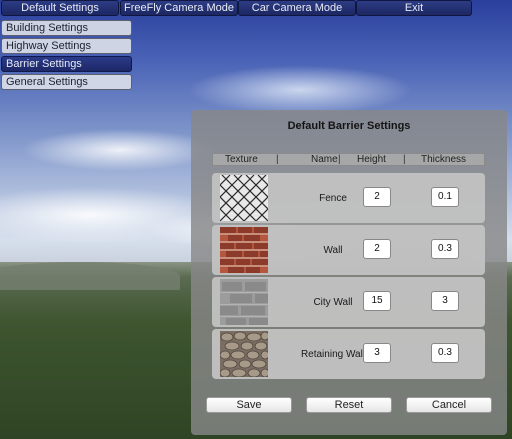  I want to click on thickness-input: 3, so click(445, 301).